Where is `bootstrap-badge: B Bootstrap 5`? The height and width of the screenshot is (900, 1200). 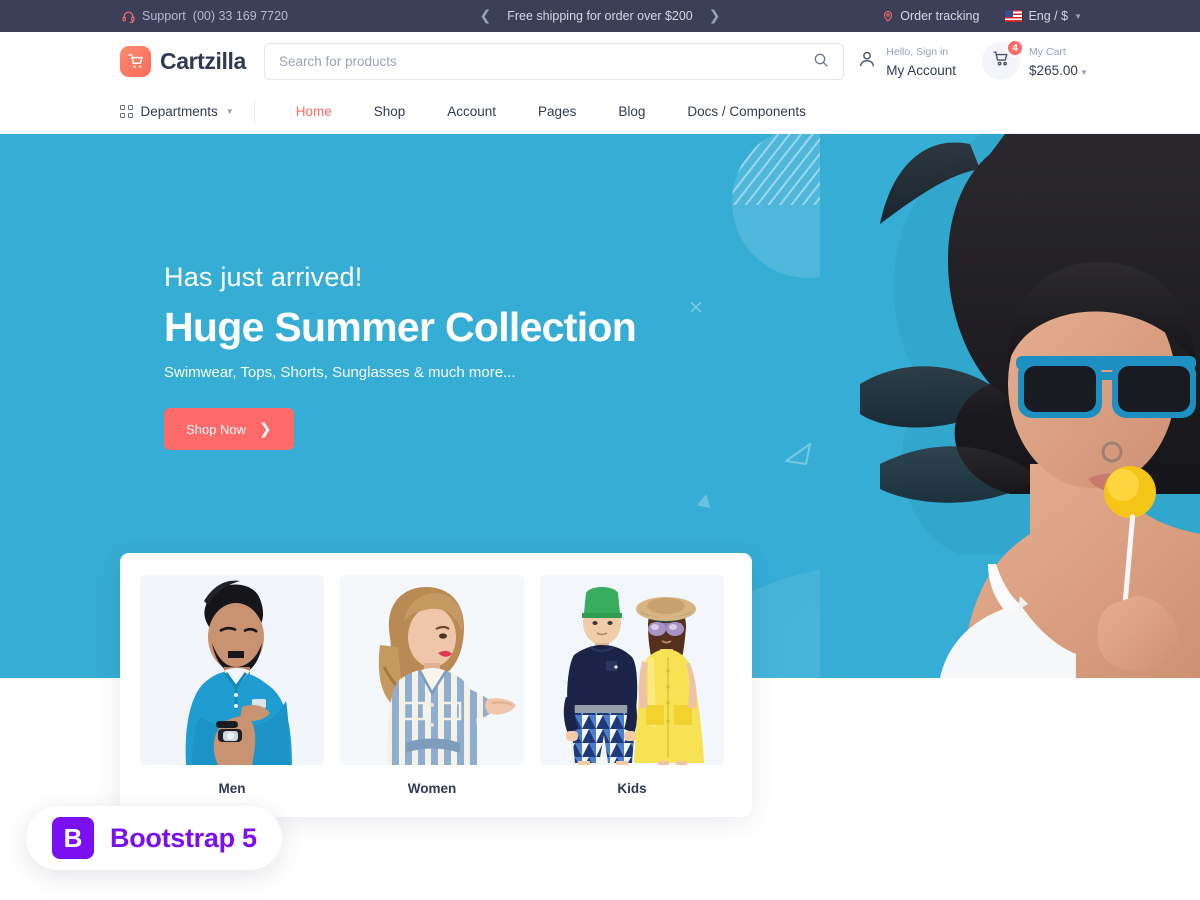
bootstrap-badge: B Bootstrap 5 is located at coordinates (154, 838).